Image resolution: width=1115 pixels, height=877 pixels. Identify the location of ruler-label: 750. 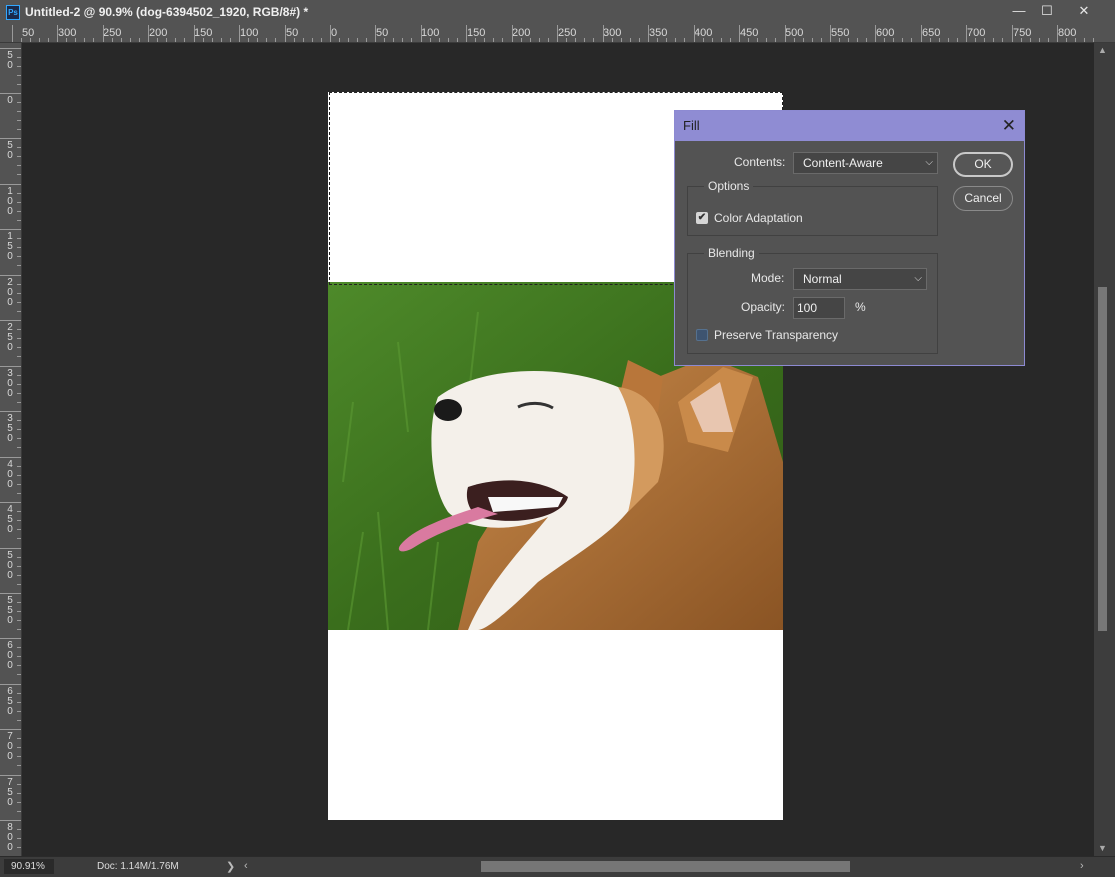
(1022, 33).